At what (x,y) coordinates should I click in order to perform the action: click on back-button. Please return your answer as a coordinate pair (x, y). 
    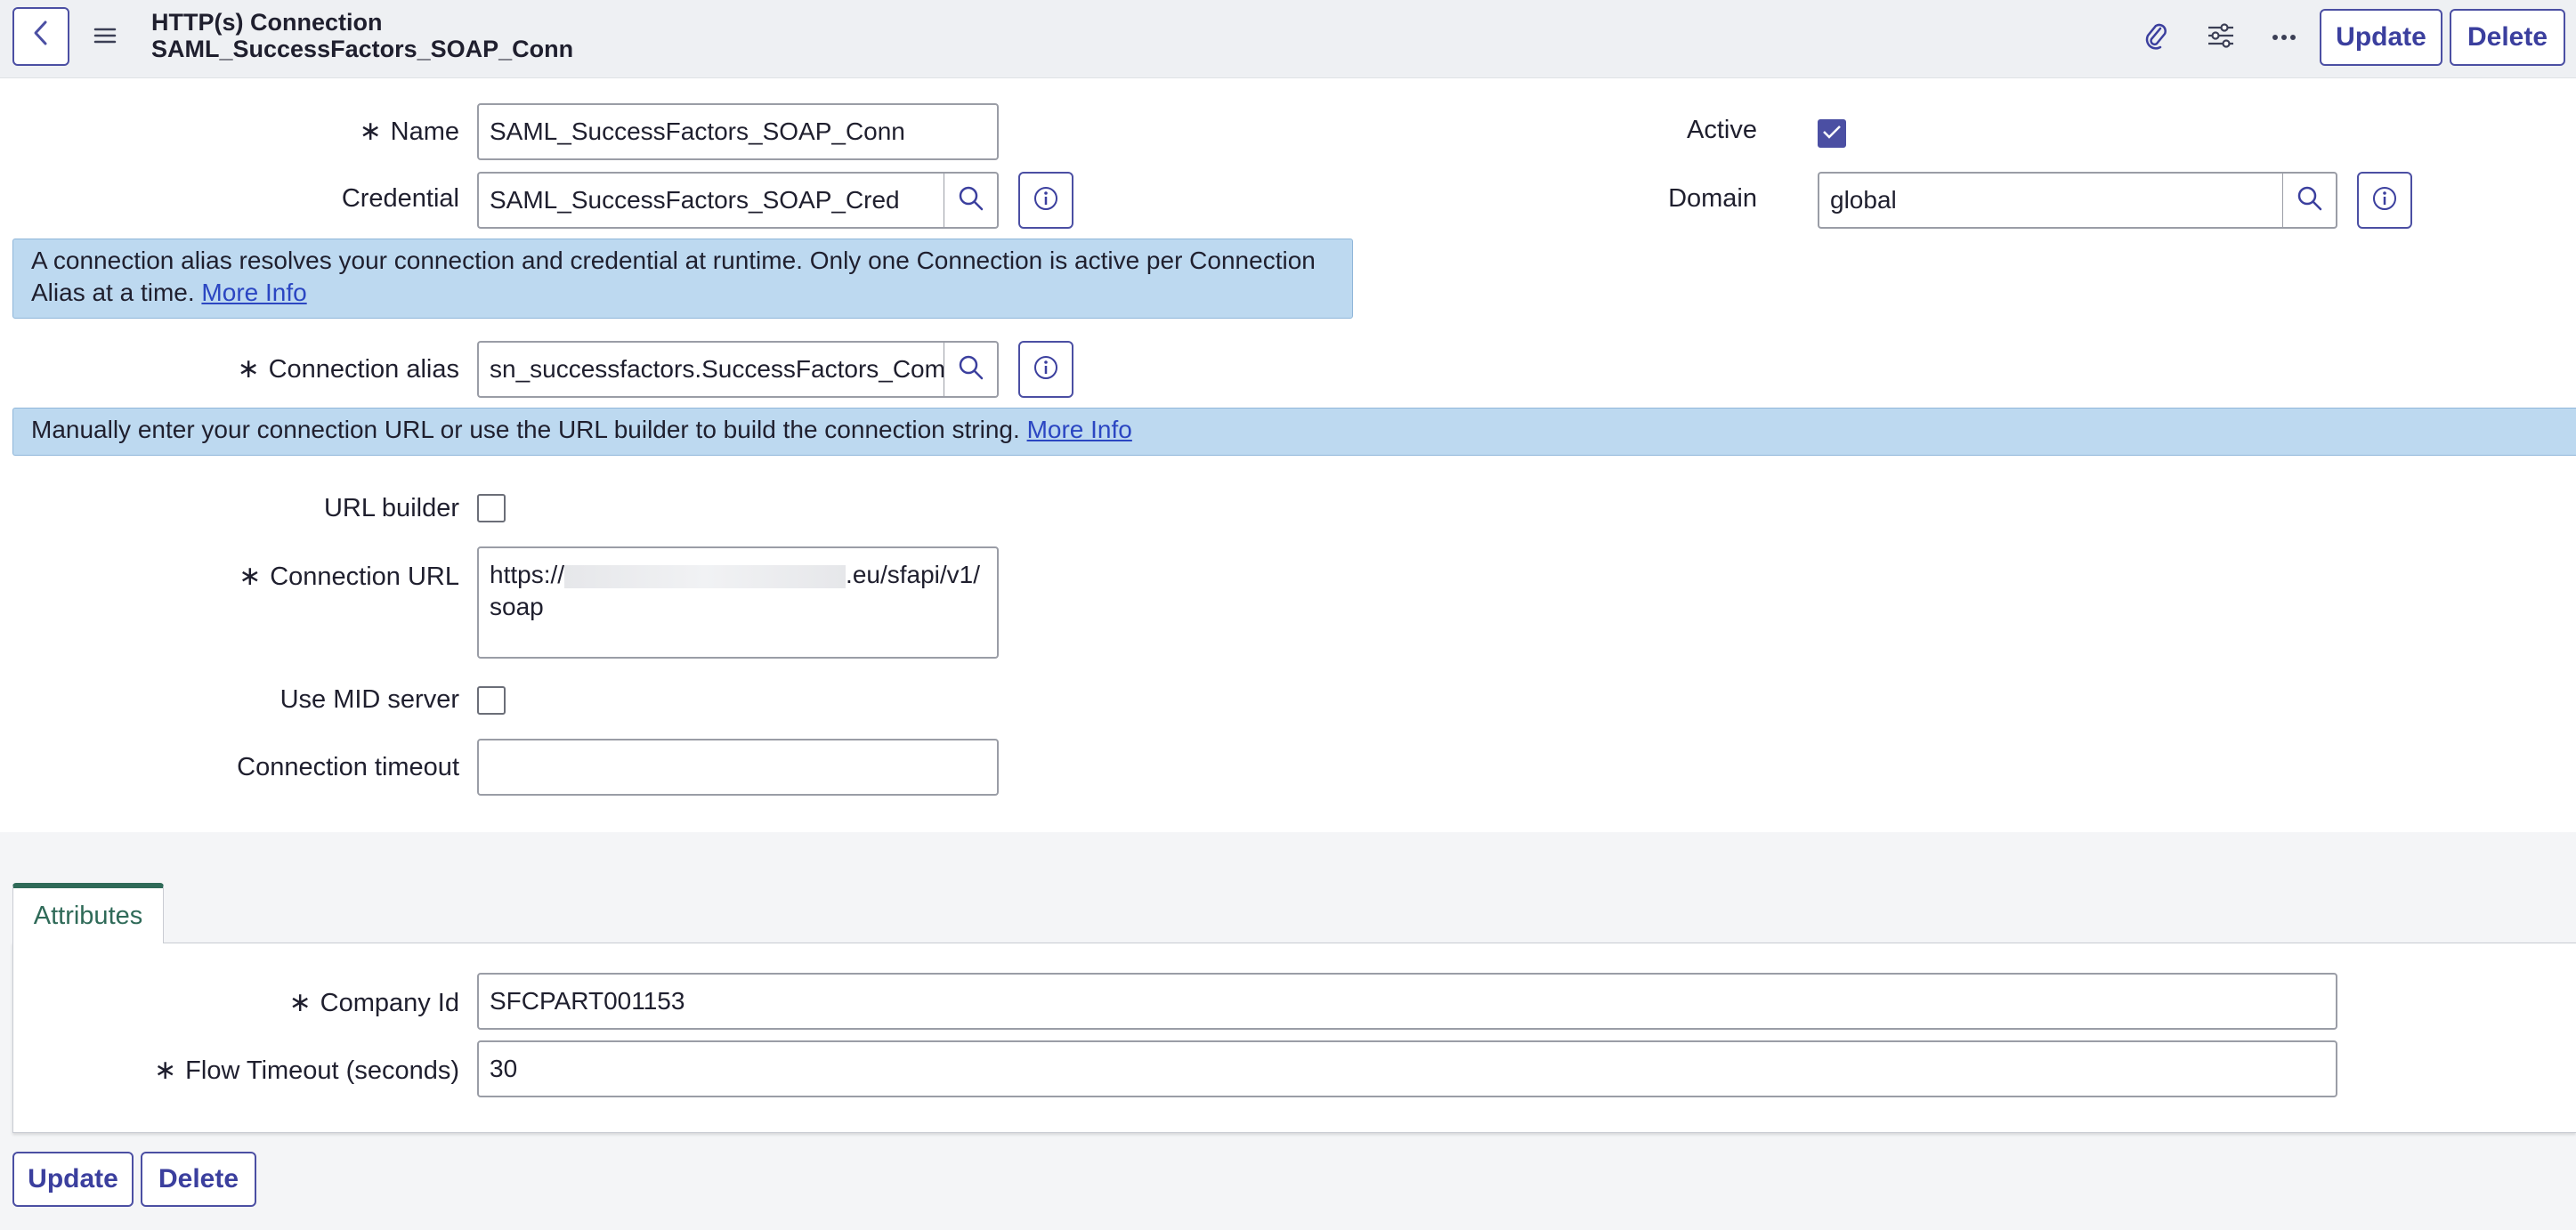
    Looking at the image, I should click on (41, 36).